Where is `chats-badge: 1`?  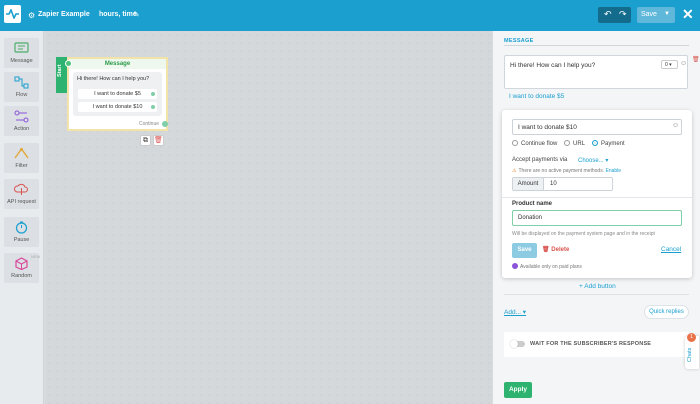
chats-badge: 1 is located at coordinates (691, 337).